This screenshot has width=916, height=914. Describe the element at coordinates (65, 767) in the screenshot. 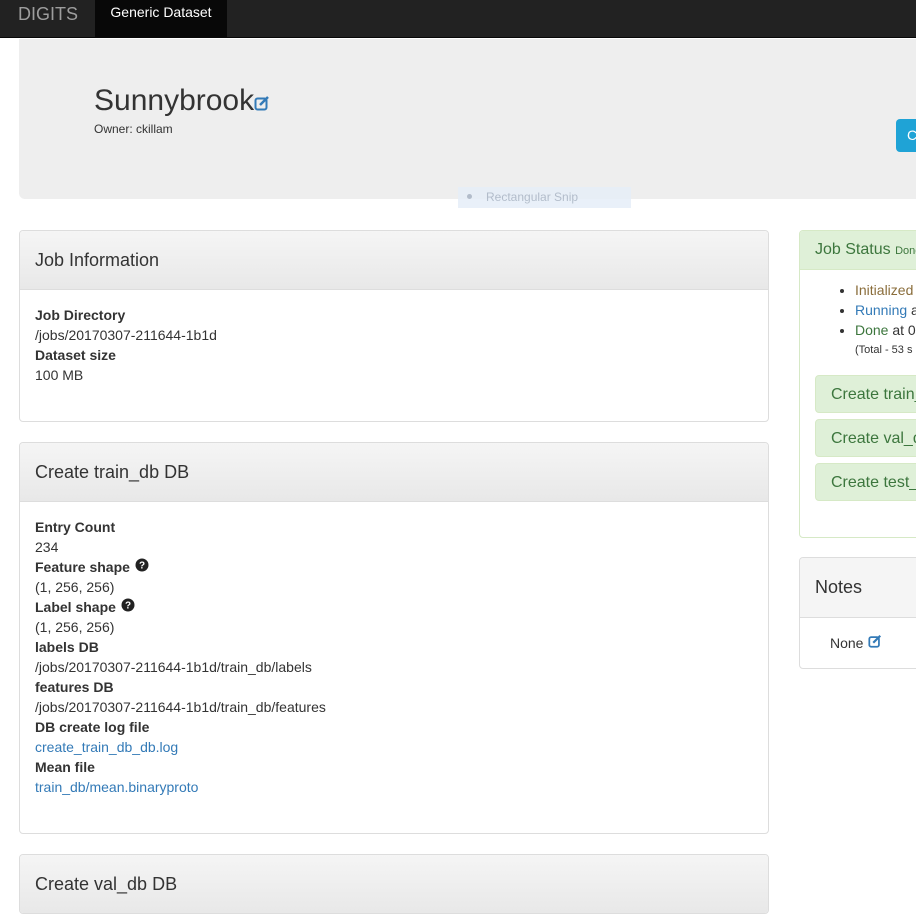

I see `mean-file-label: Mean file` at that location.